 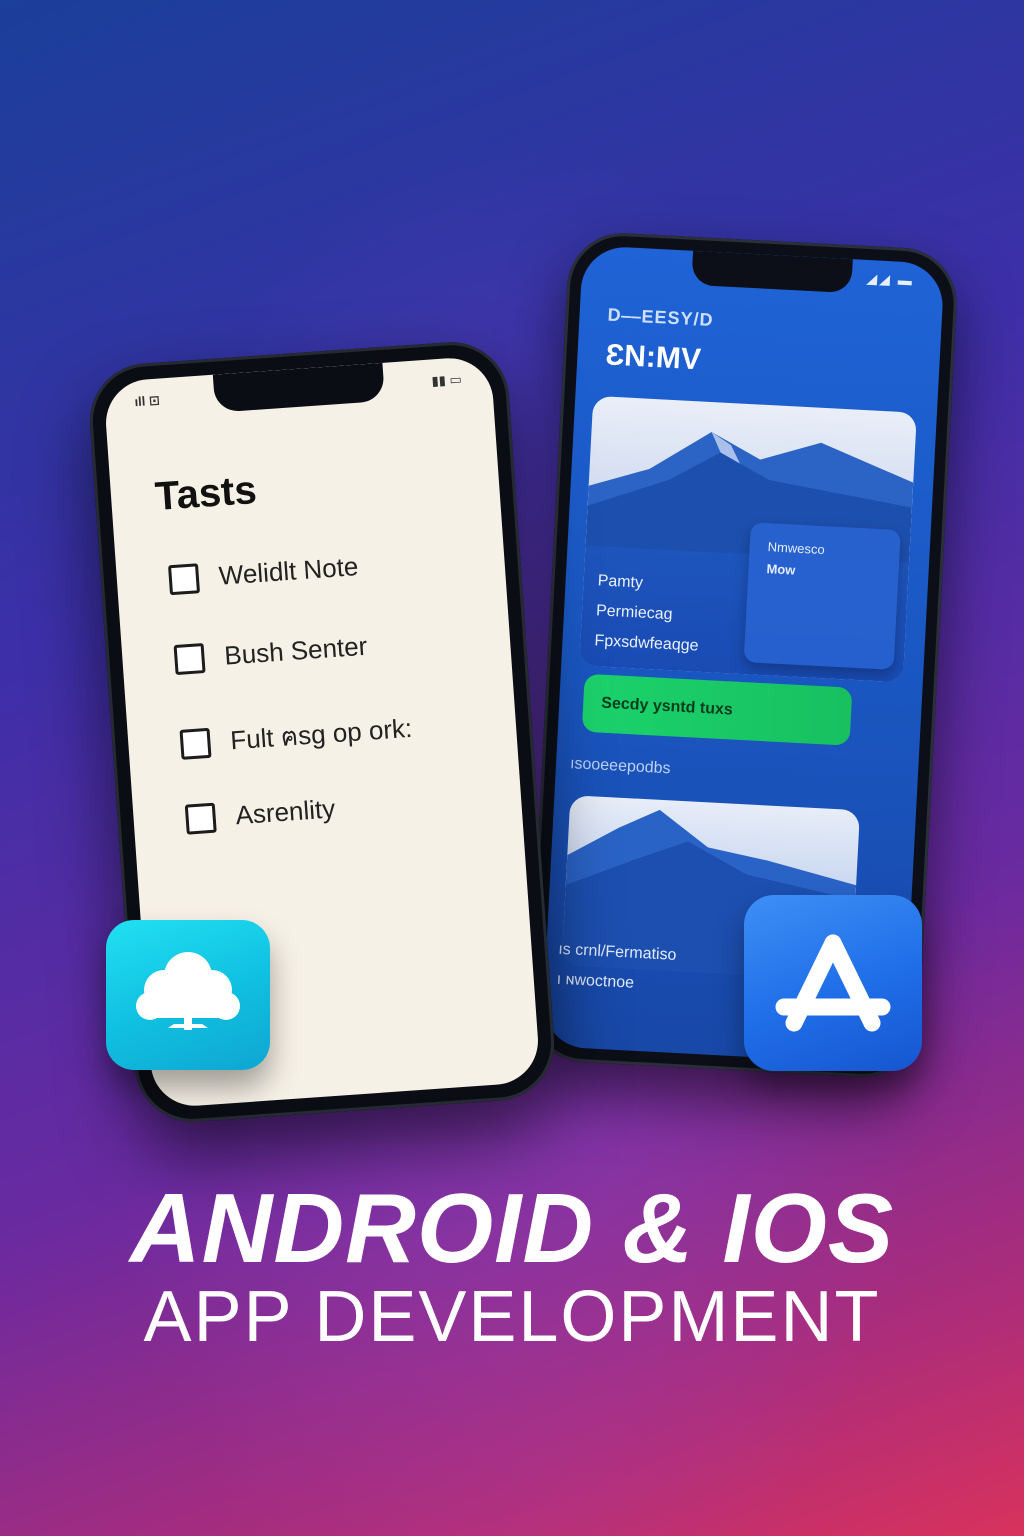 What do you see at coordinates (717, 709) in the screenshot?
I see `primary-action-button: Secdy ysntd tuxs` at bounding box center [717, 709].